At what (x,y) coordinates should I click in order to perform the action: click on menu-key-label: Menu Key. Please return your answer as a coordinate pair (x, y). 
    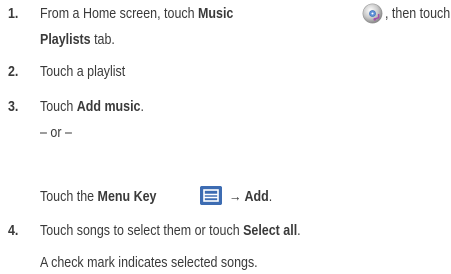
    Looking at the image, I should click on (127, 197).